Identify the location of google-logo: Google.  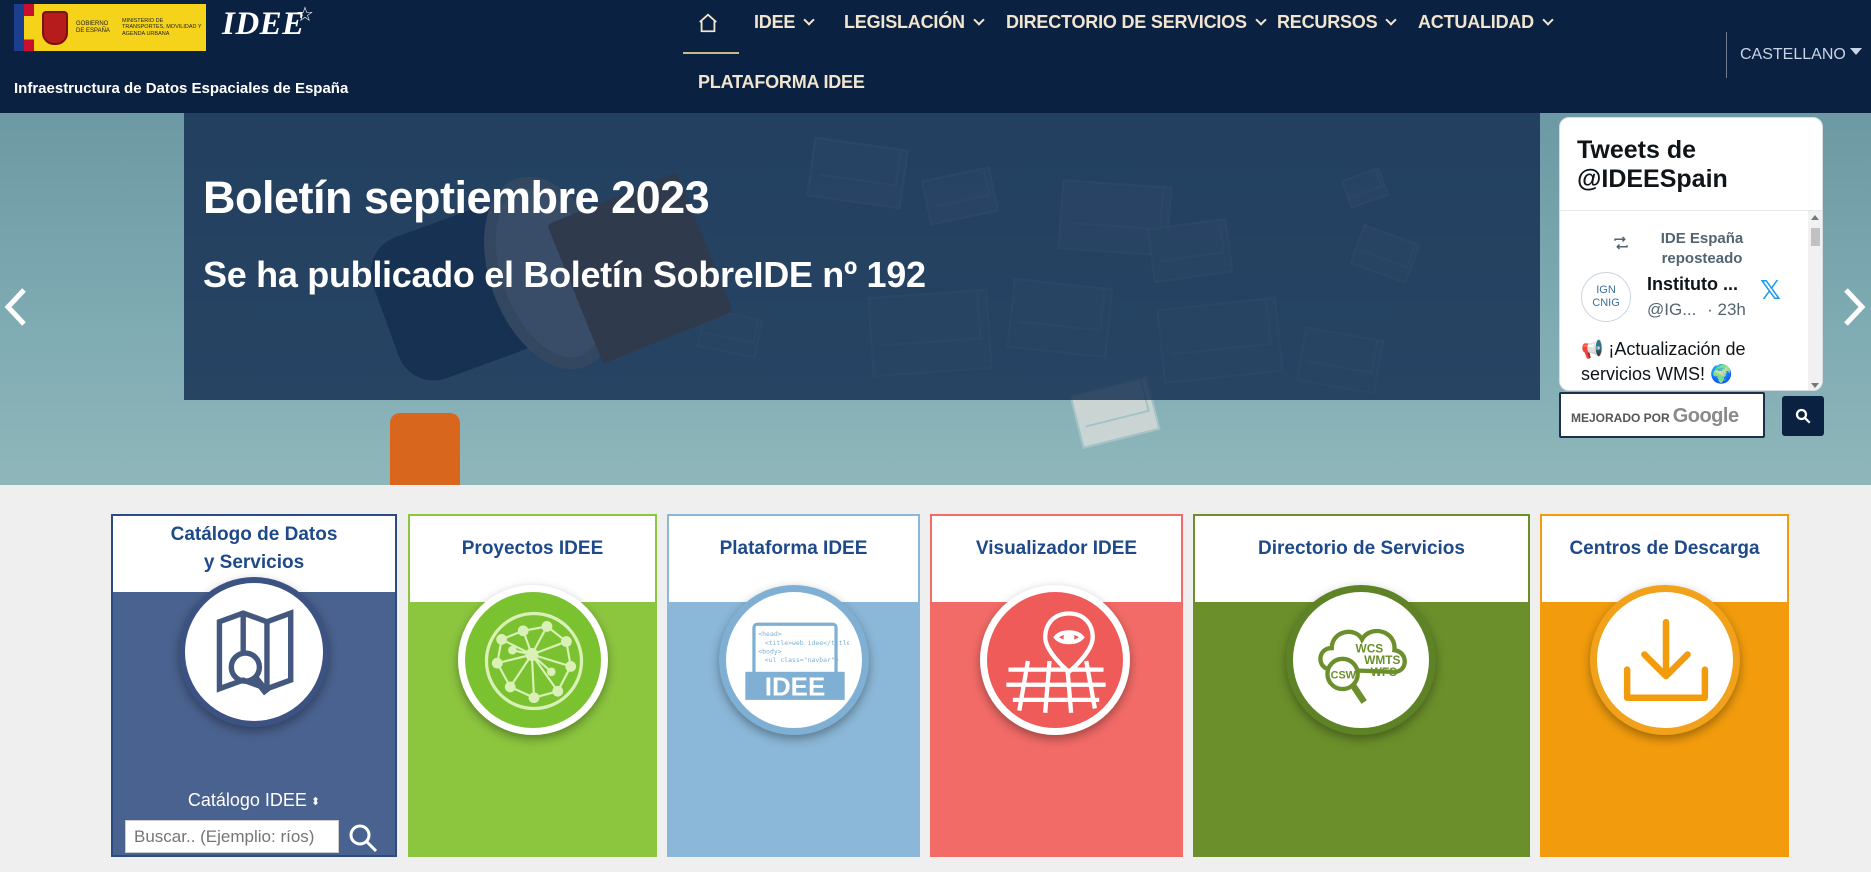
(1705, 416).